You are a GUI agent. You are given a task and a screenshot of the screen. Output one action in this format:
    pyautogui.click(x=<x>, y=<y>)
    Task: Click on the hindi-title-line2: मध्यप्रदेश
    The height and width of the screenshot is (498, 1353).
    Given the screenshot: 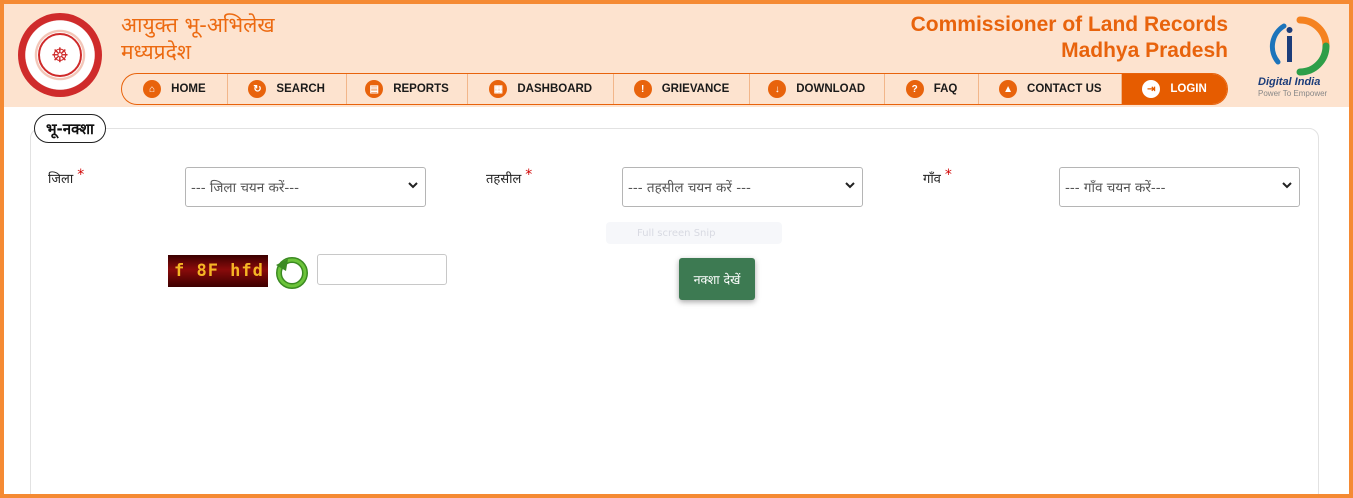 What is the action you would take?
    pyautogui.click(x=156, y=52)
    